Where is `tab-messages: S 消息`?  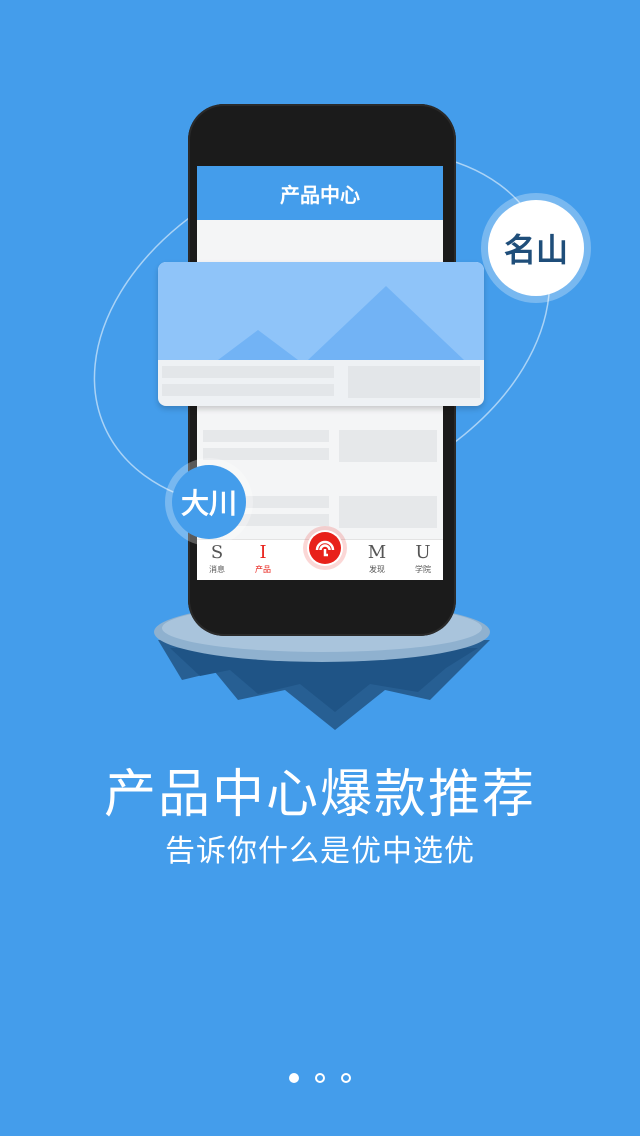 tab-messages: S 消息 is located at coordinates (217, 559).